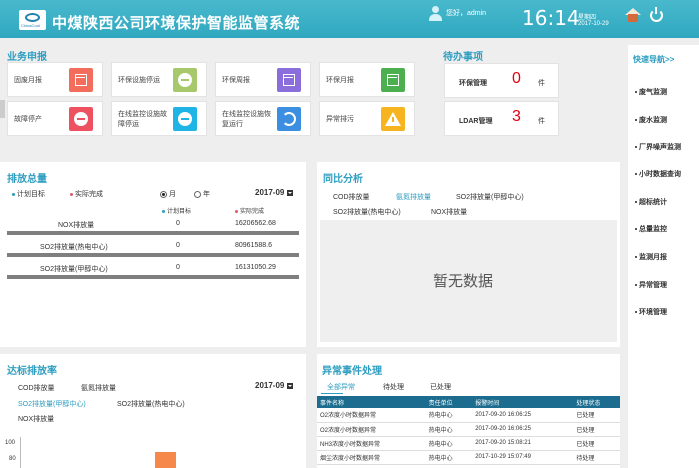 Image resolution: width=699 pixels, height=468 pixels. What do you see at coordinates (596, 457) in the screenshot?
I see `table-cell: 待处理` at bounding box center [596, 457].